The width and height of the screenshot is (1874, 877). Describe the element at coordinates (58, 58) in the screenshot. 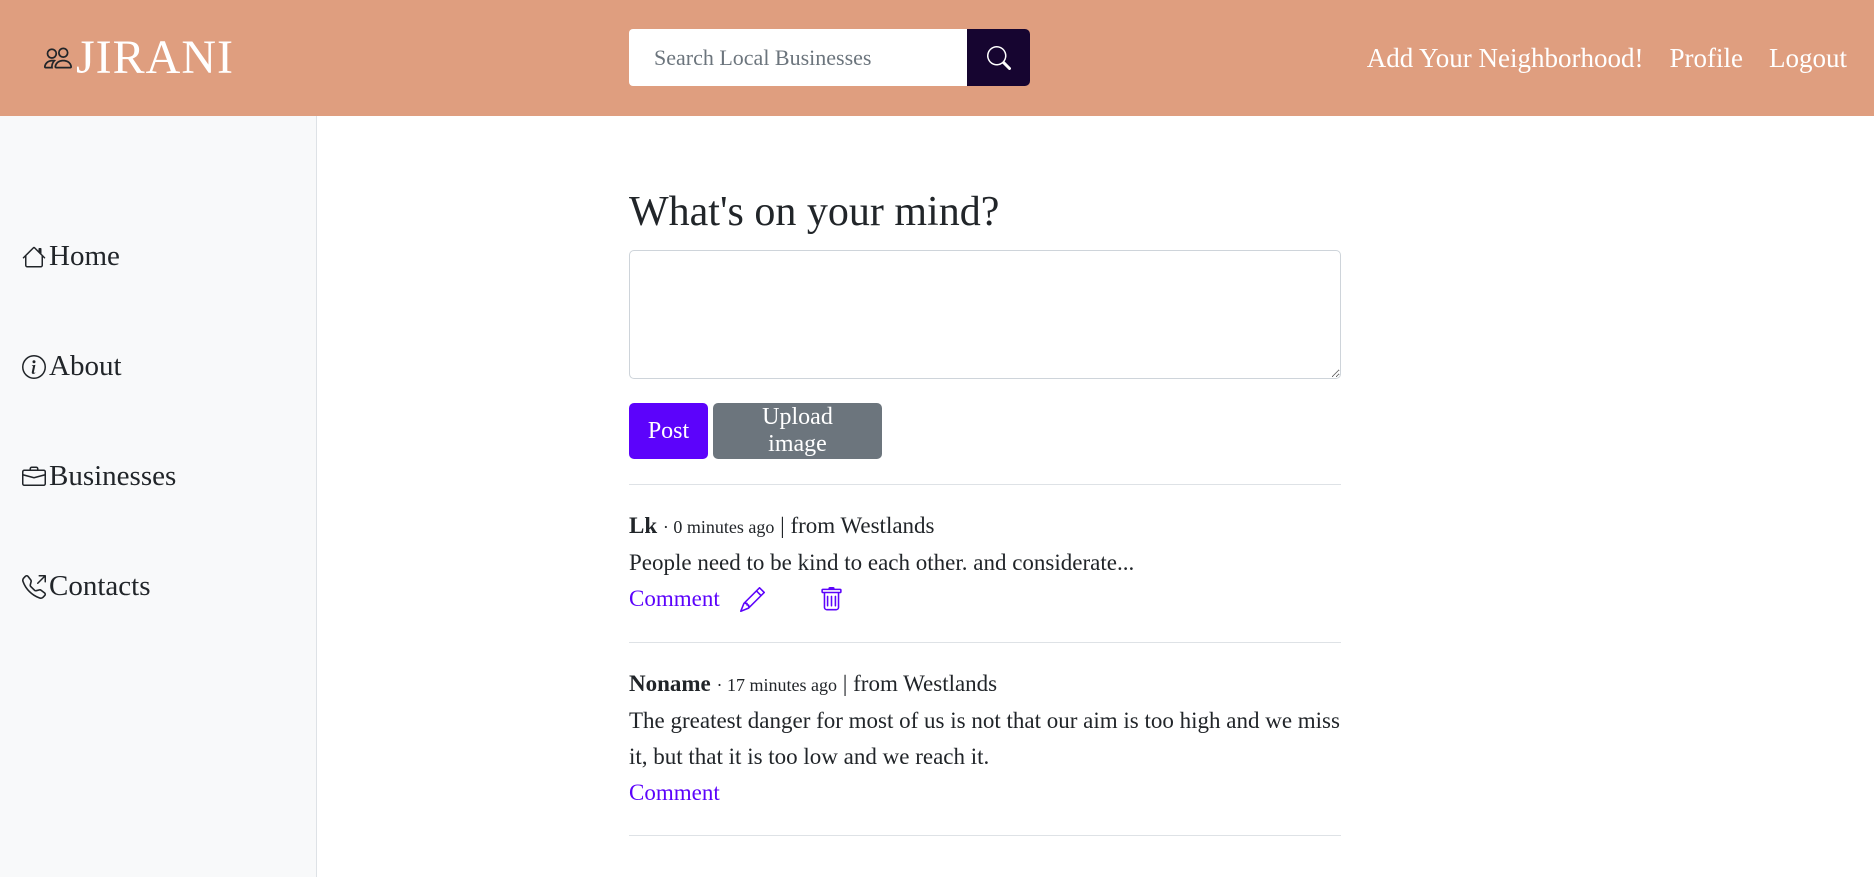

I see `people-icon` at that location.